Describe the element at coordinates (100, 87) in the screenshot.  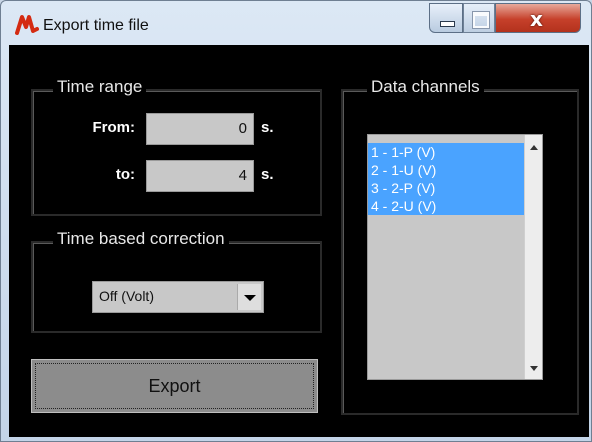
I see `time-range-legend: Time range` at that location.